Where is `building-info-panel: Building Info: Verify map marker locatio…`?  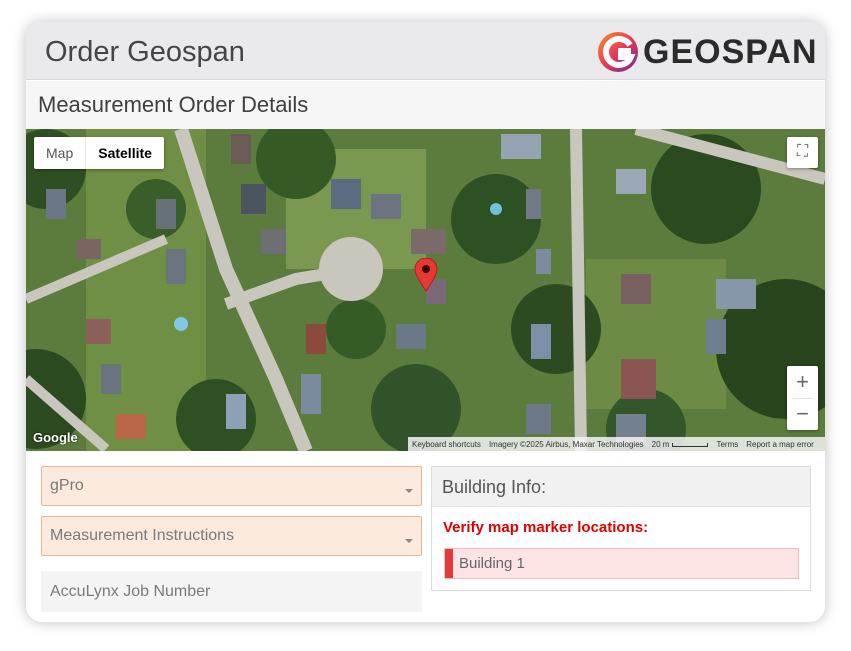 building-info-panel: Building Info: Verify map marker locatio… is located at coordinates (621, 528).